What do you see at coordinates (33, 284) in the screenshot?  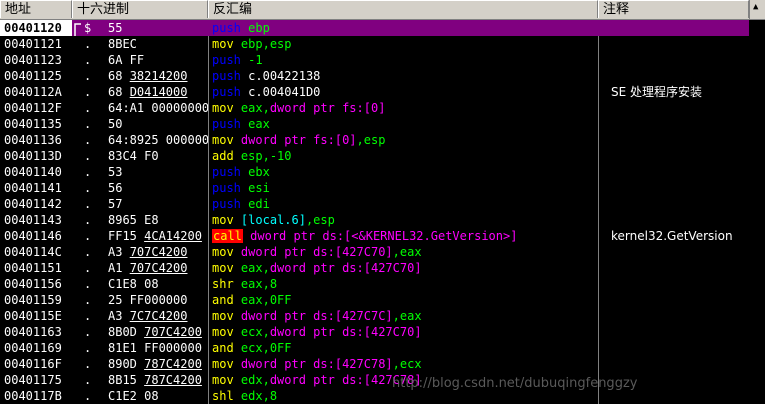 I see `row-address: 00401156` at bounding box center [33, 284].